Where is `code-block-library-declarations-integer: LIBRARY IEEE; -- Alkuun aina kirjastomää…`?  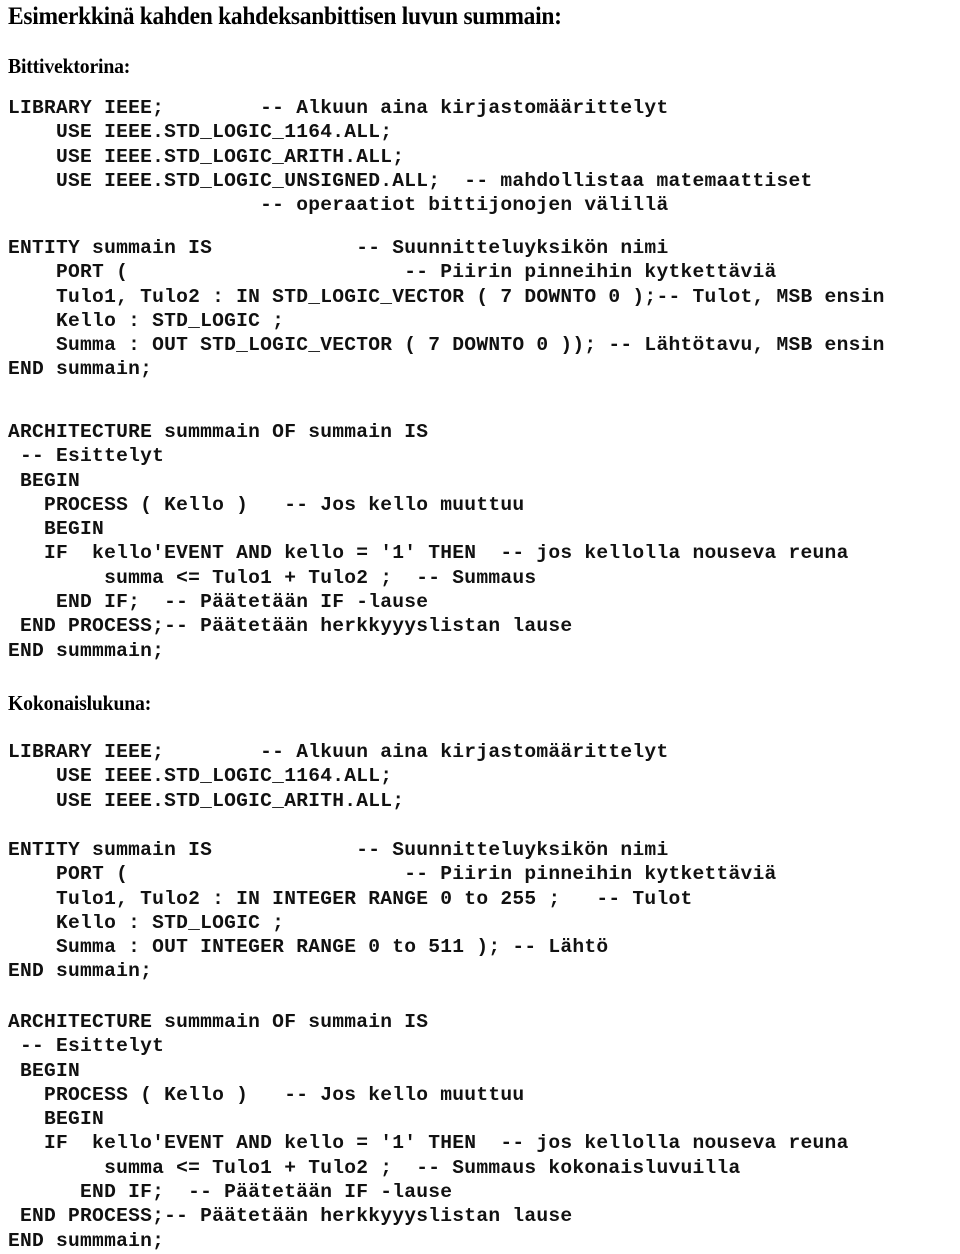 code-block-library-declarations-integer: LIBRARY IEEE; -- Alkuun aina kirjastomää… is located at coordinates (338, 776).